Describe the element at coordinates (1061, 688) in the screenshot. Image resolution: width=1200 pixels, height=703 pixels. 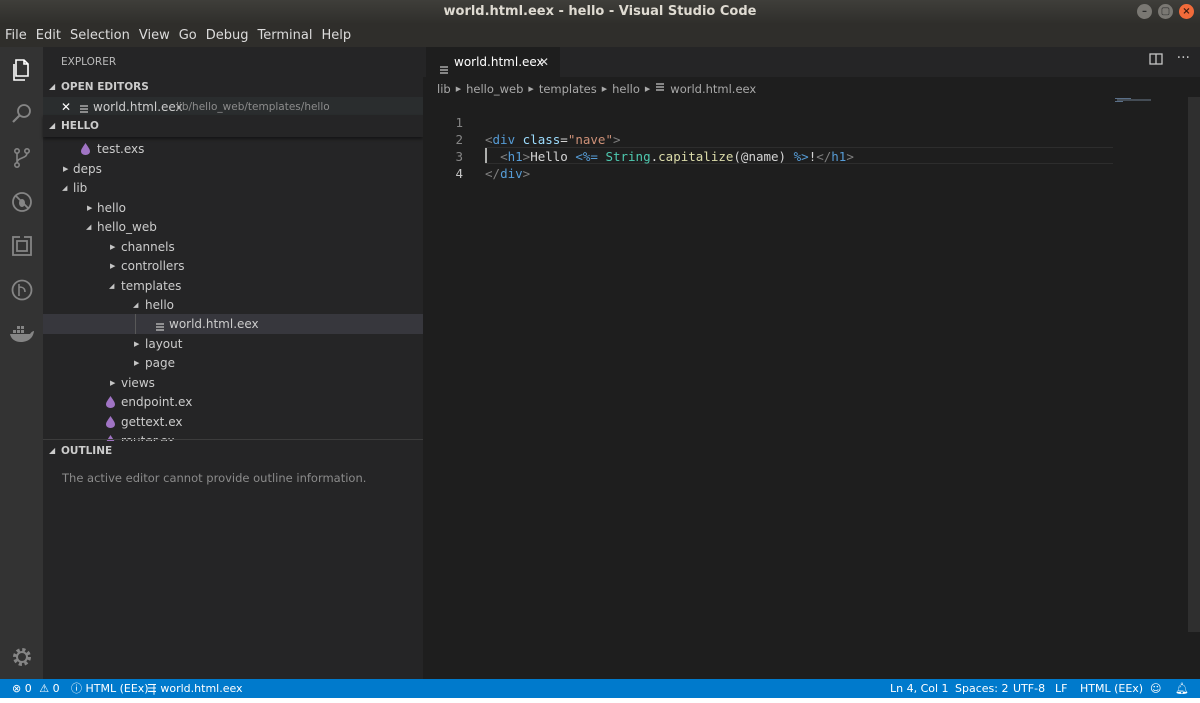
I see `end-of-line: LF` at that location.